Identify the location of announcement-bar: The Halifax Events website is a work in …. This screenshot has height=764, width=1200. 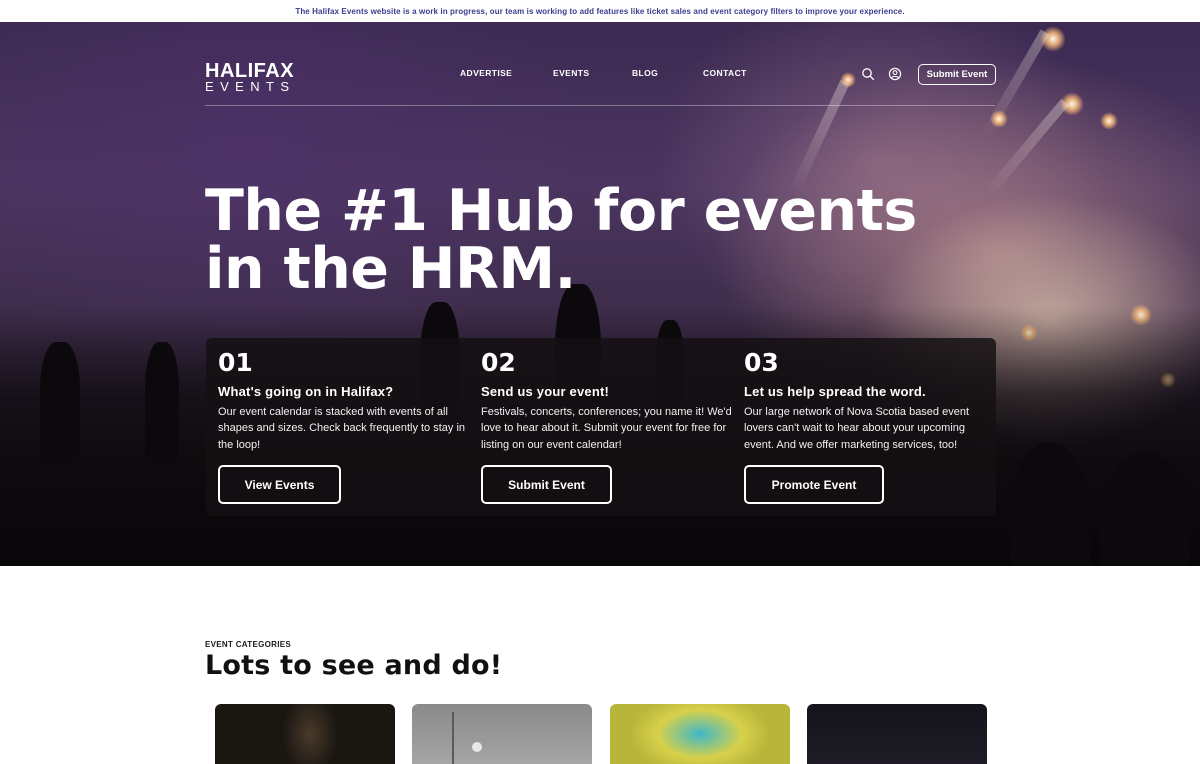
(600, 11).